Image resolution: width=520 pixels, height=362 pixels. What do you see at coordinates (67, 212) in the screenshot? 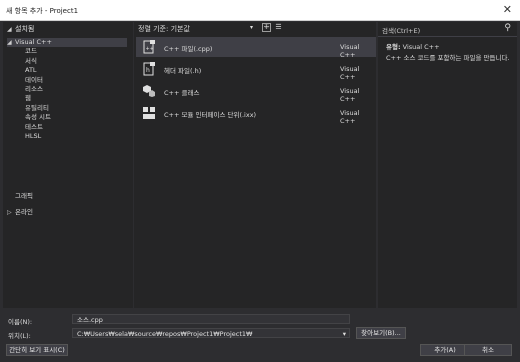
I see `tree-item: ▷ 온라인` at bounding box center [67, 212].